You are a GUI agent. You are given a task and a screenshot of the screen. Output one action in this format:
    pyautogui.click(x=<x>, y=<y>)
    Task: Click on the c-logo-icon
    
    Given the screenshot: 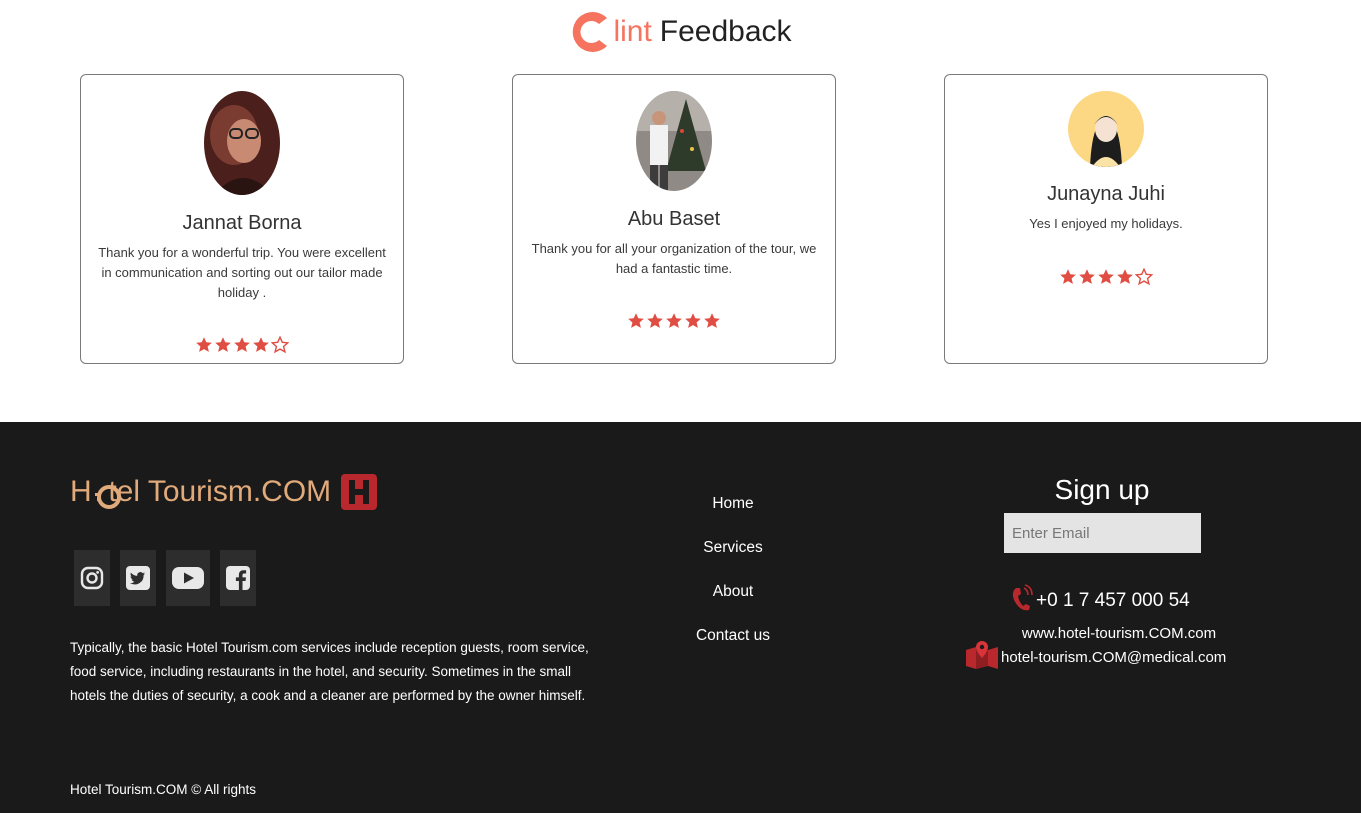 What is the action you would take?
    pyautogui.click(x=592, y=32)
    